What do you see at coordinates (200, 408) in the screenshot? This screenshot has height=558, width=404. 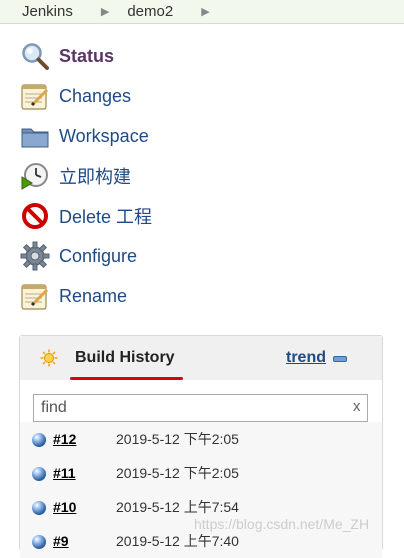 I see `find-input` at bounding box center [200, 408].